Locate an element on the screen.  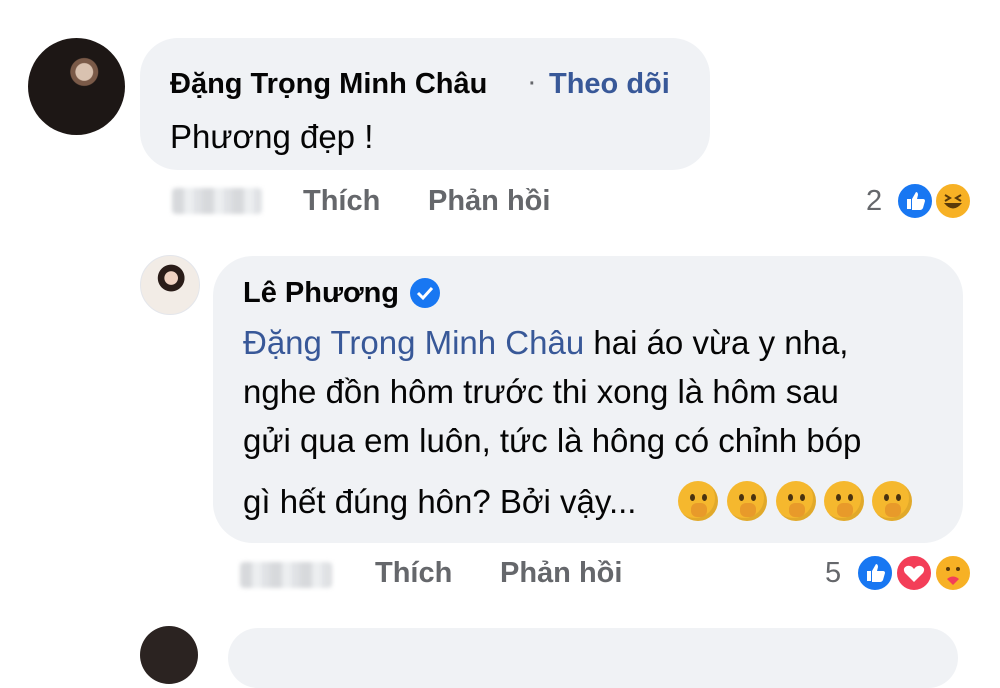
commenter-avatar is located at coordinates (76, 86).